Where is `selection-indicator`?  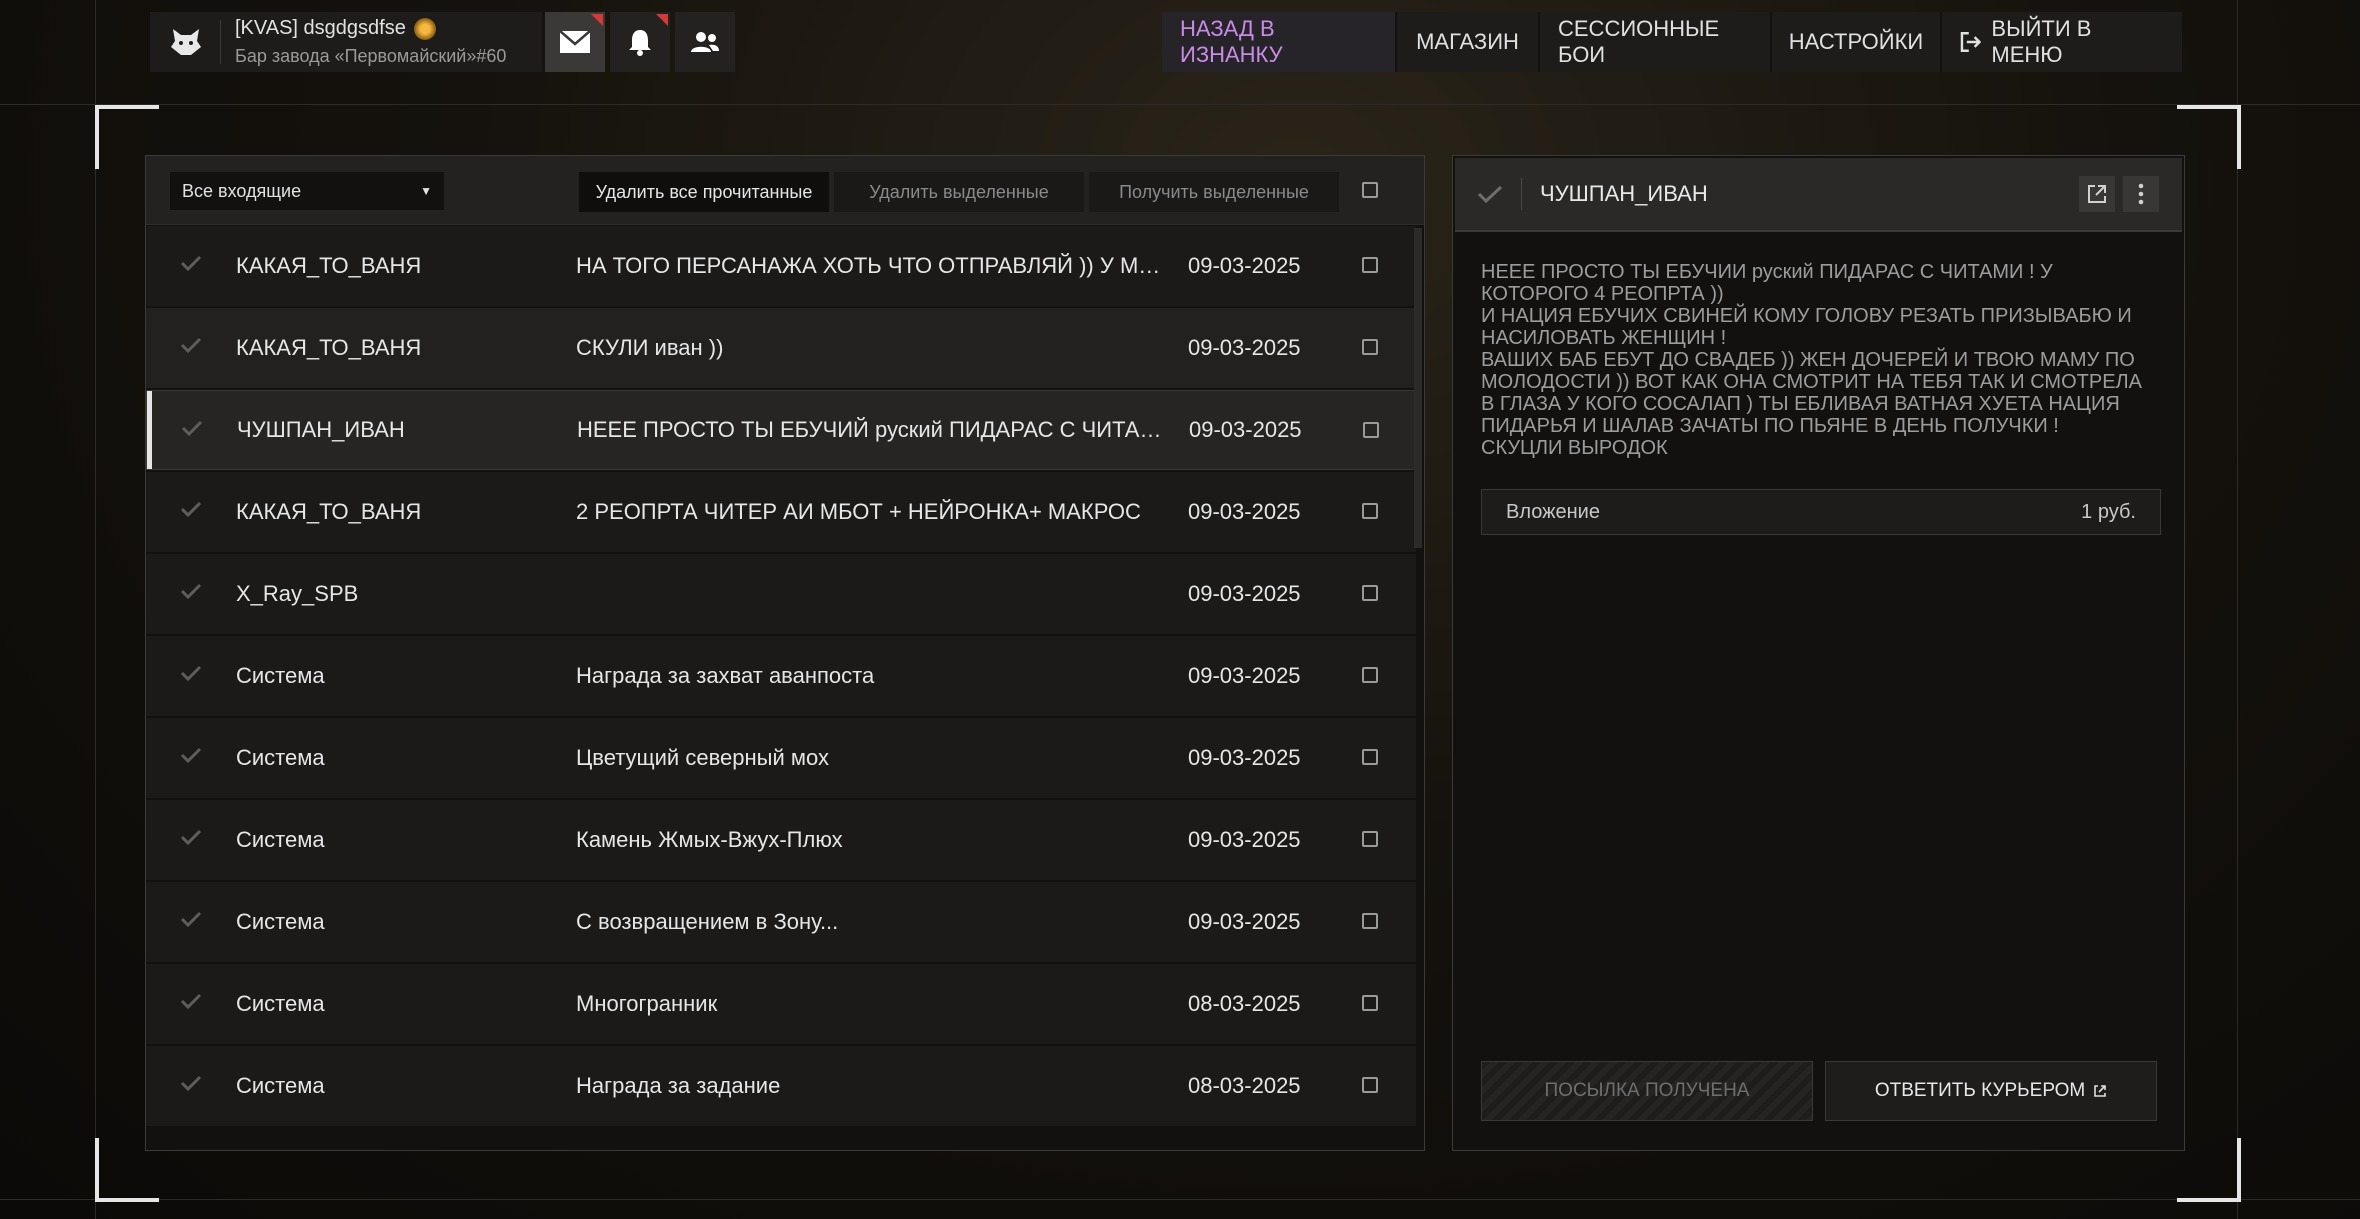 selection-indicator is located at coordinates (149, 430).